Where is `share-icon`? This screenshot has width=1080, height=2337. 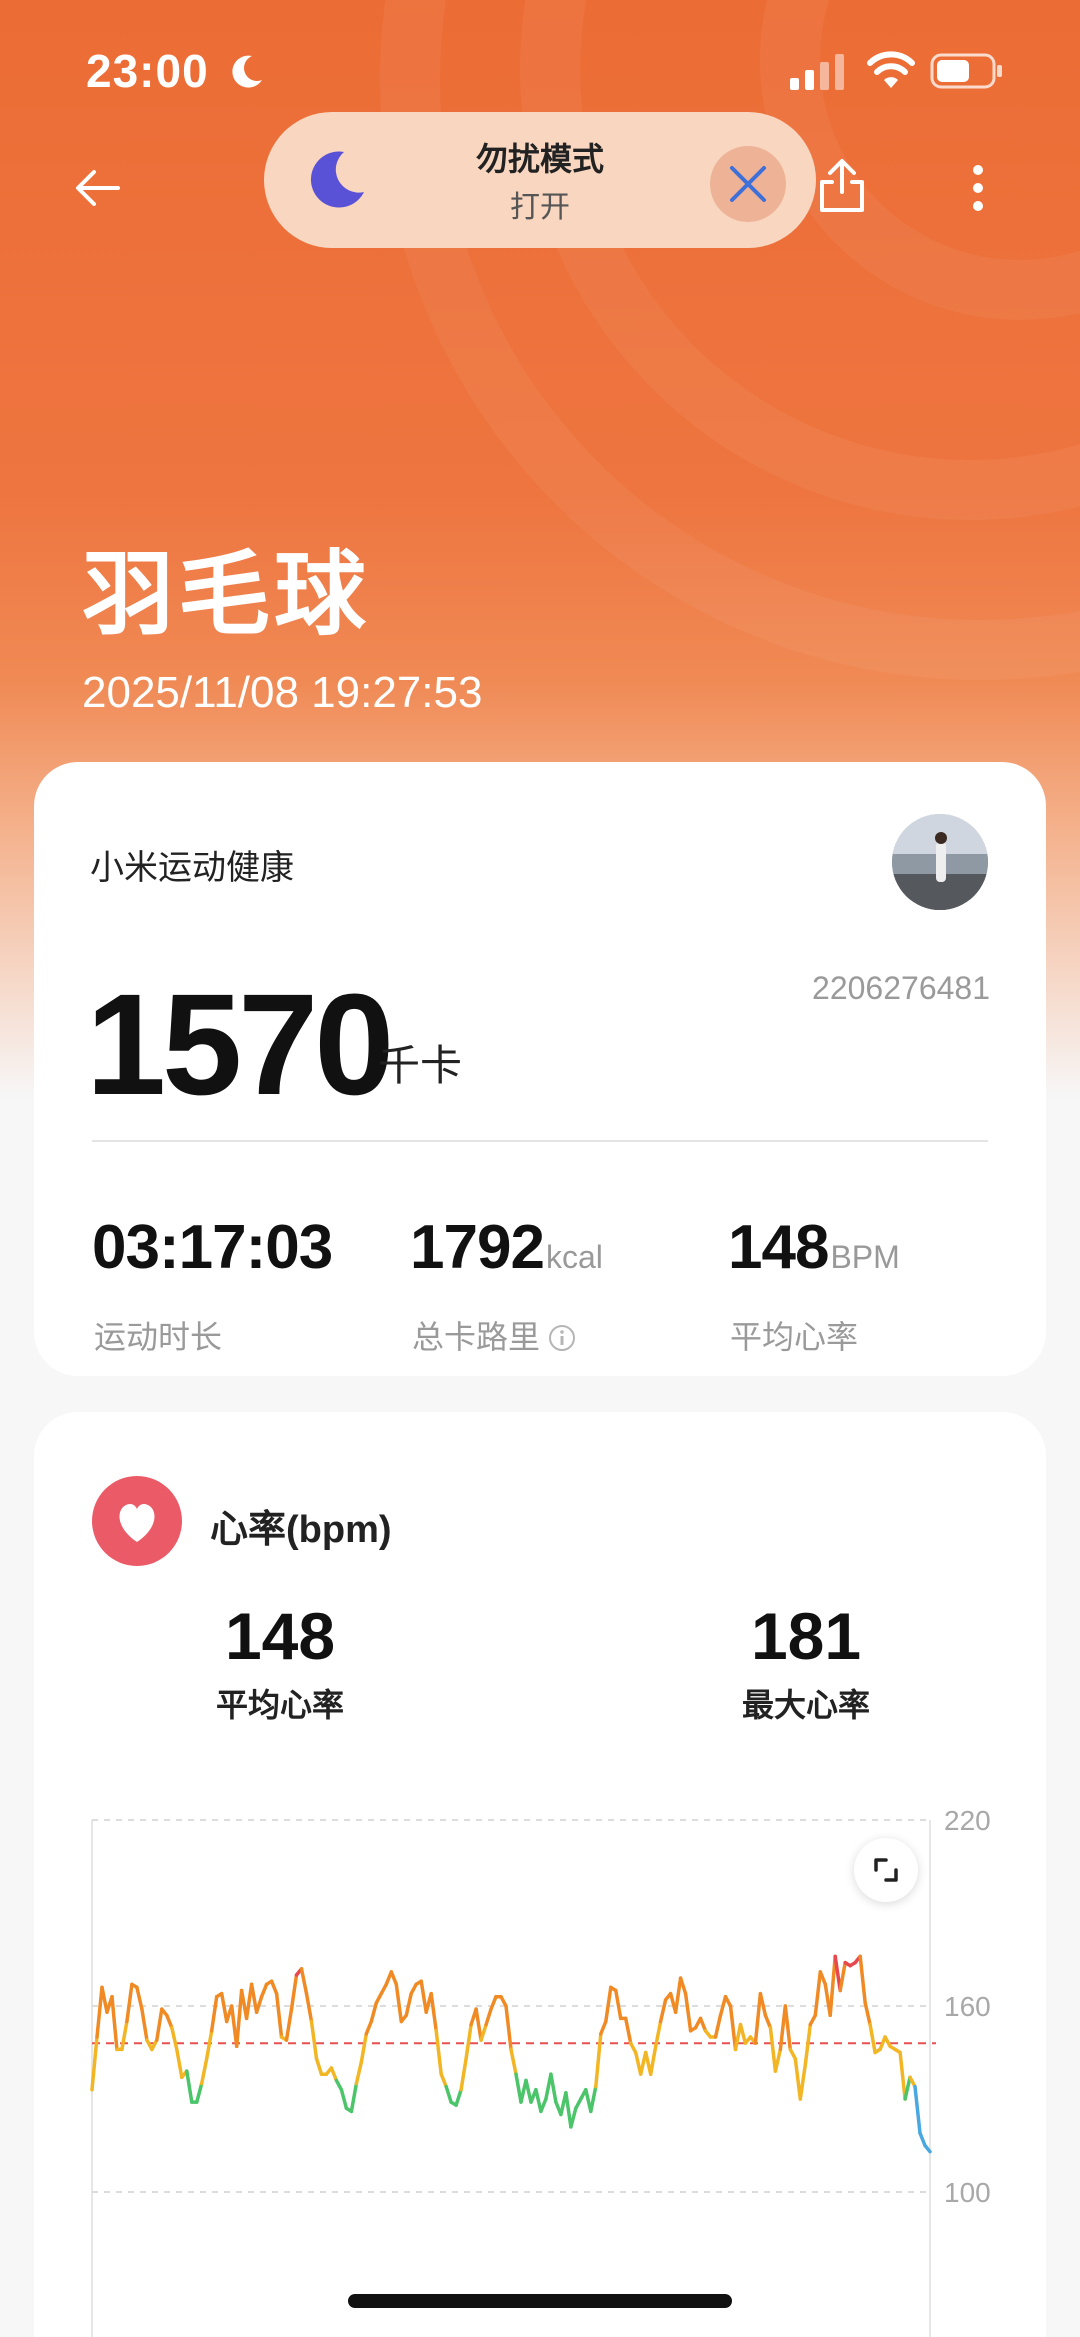
share-icon is located at coordinates (842, 186).